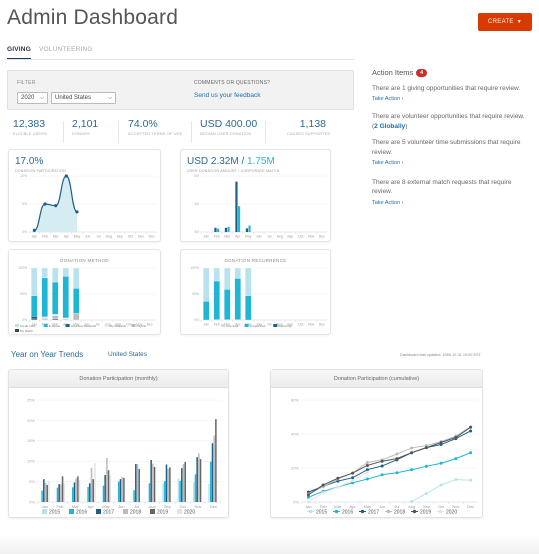  What do you see at coordinates (29, 124) in the screenshot?
I see `stat-value: 12,383` at bounding box center [29, 124].